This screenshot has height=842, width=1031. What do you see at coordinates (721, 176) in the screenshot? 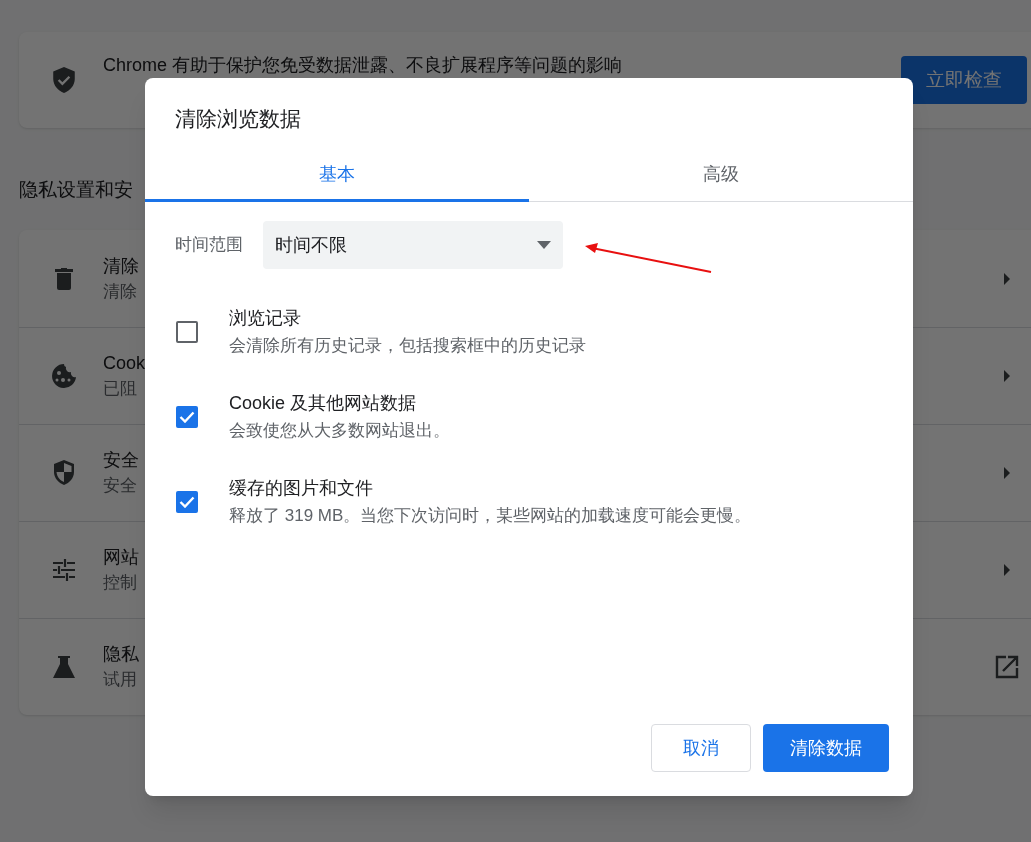
I see `tab: 高级` at bounding box center [721, 176].